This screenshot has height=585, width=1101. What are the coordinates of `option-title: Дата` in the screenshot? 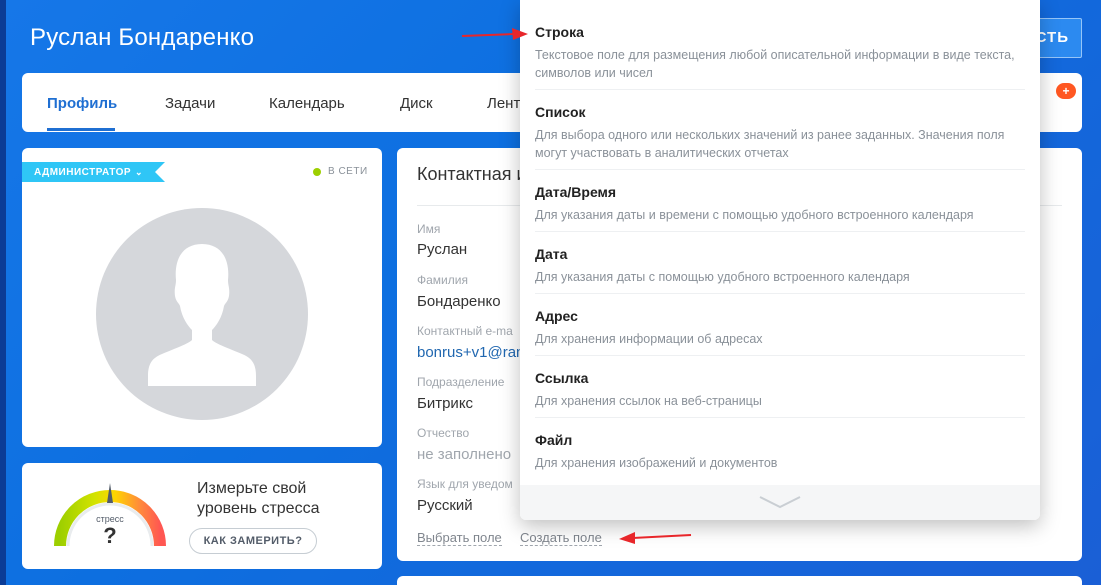 It's located at (551, 254).